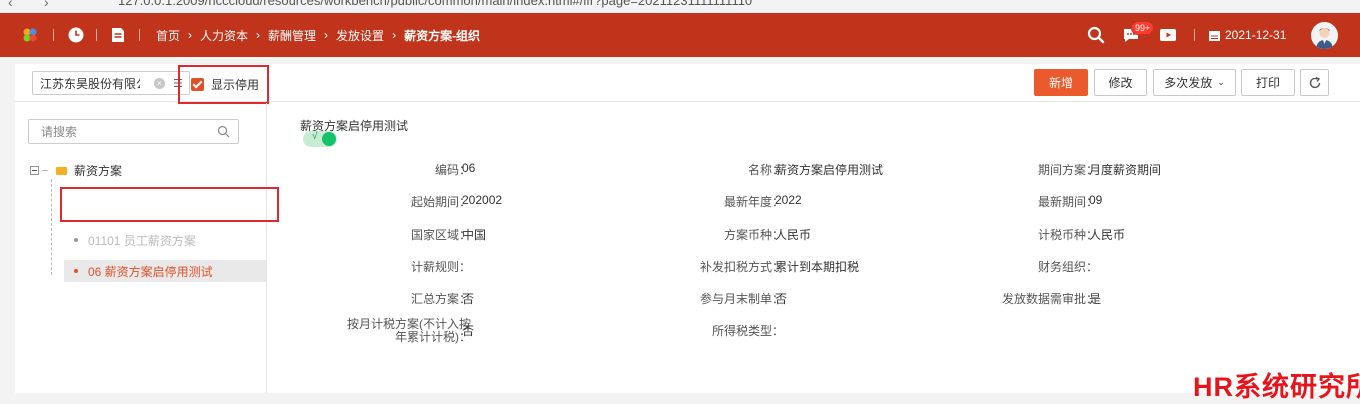 The width and height of the screenshot is (1360, 404). What do you see at coordinates (468, 331) in the screenshot?
I see `field-value-monthly-tax: 否` at bounding box center [468, 331].